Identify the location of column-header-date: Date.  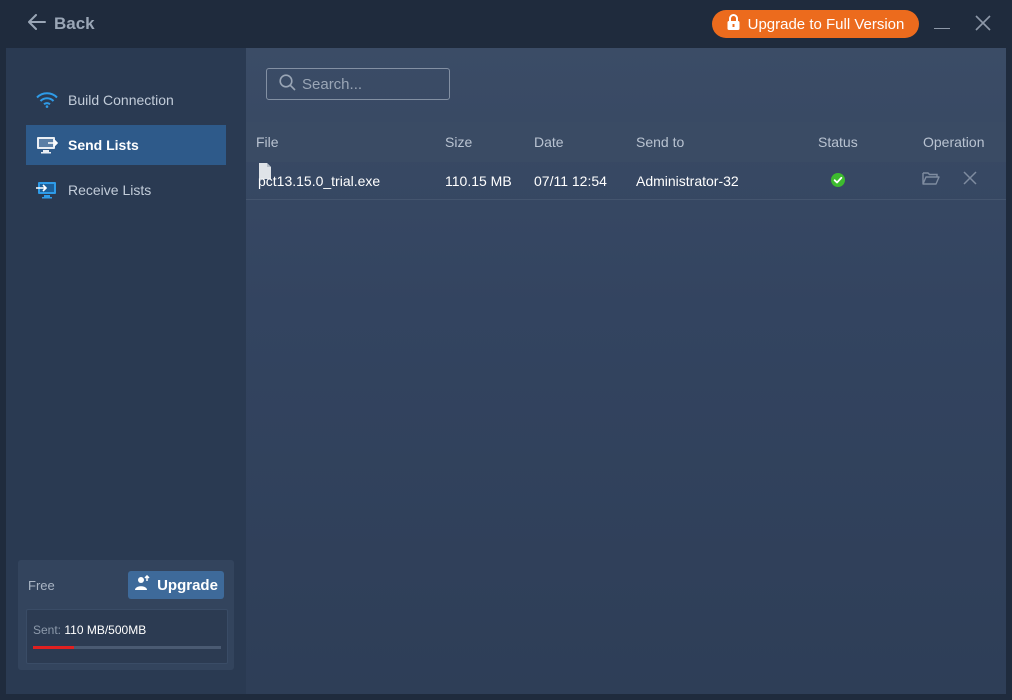
(549, 142).